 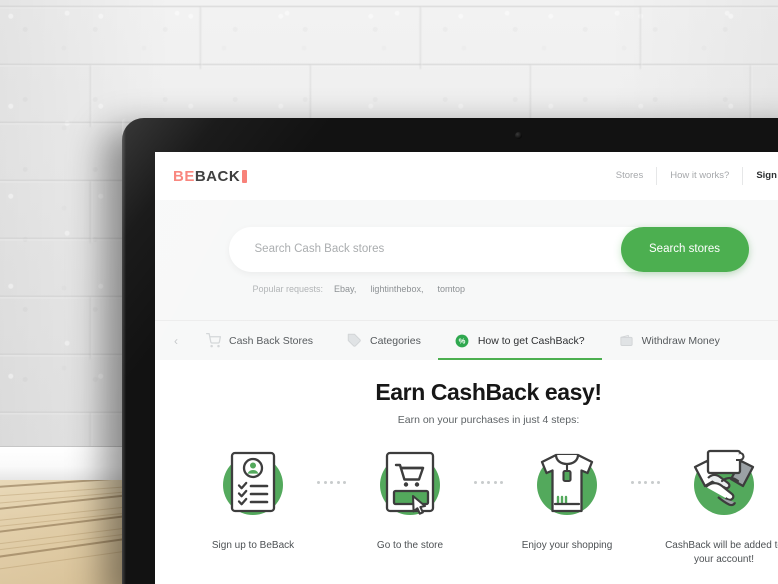 I want to click on webcam-icon, so click(x=518, y=135).